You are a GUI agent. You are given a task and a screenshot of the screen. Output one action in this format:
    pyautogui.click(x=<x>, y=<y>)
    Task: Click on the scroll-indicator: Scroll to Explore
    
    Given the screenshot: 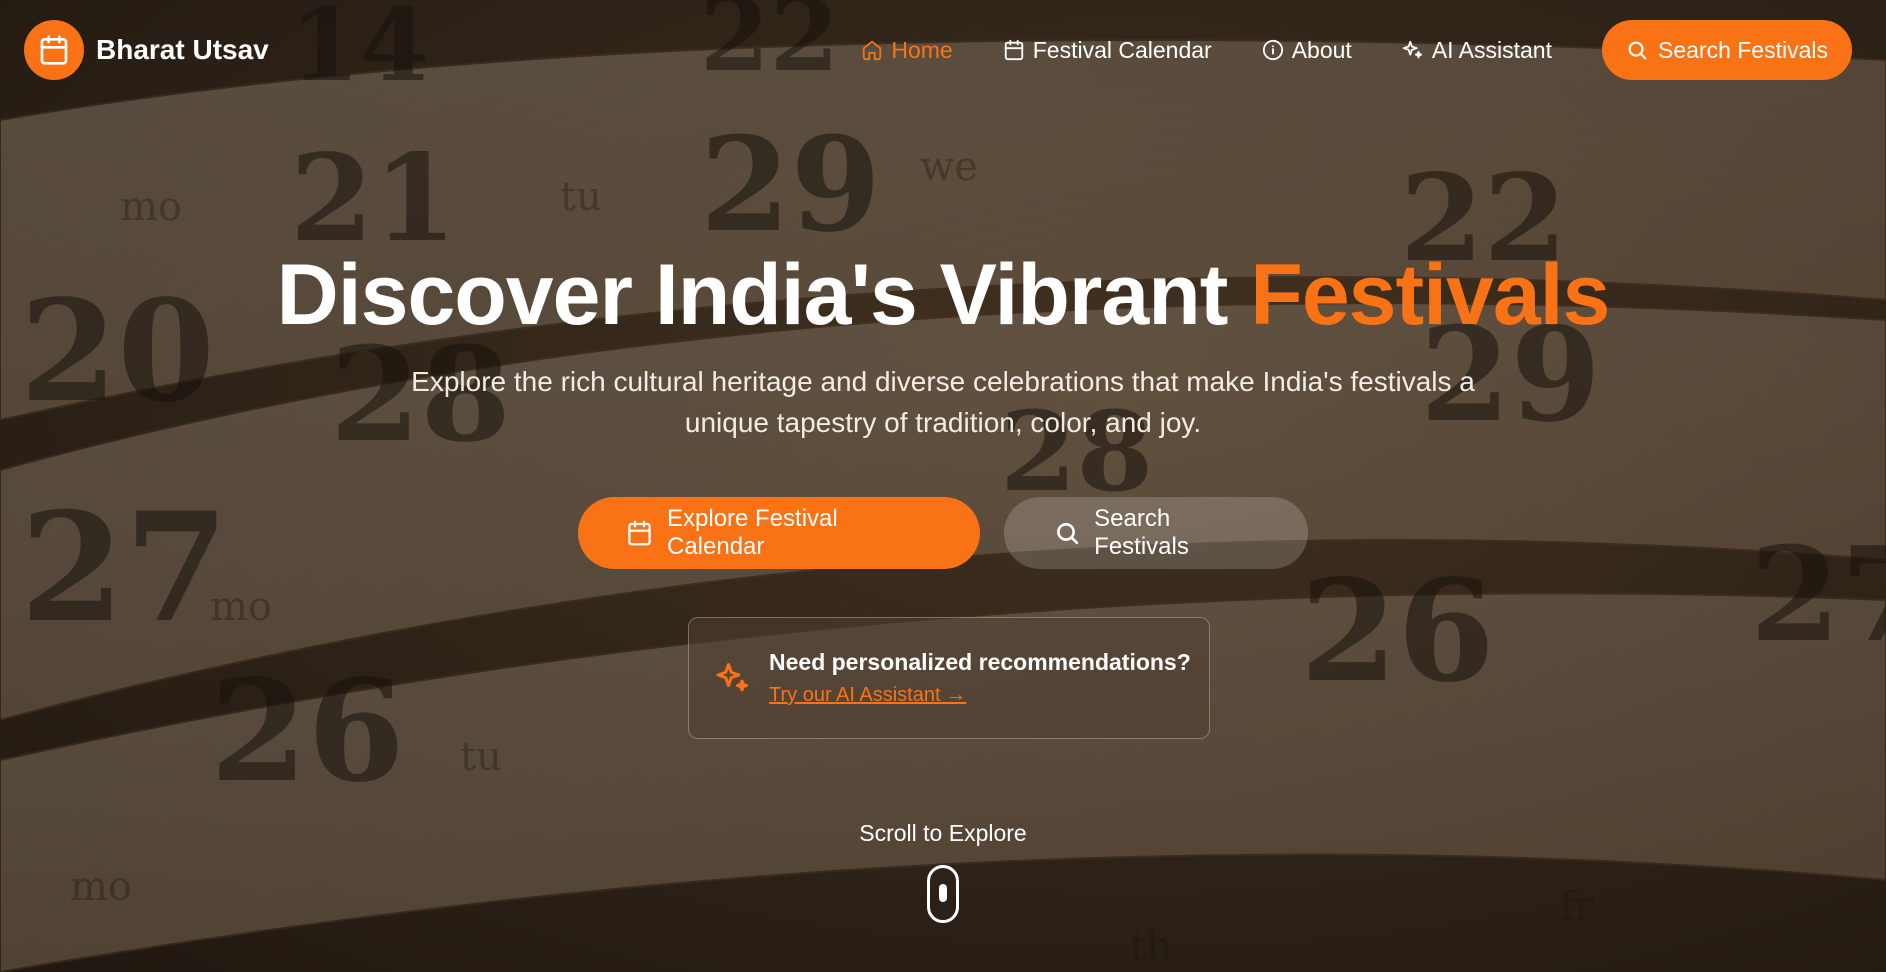 What is the action you would take?
    pyautogui.click(x=943, y=871)
    